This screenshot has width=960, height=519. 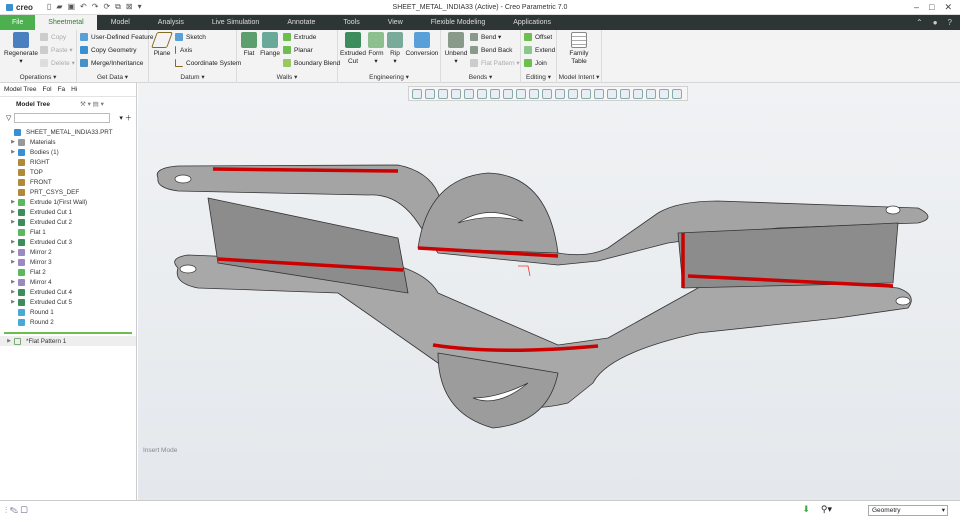 I want to click on tree-search-input, so click(x=62, y=117).